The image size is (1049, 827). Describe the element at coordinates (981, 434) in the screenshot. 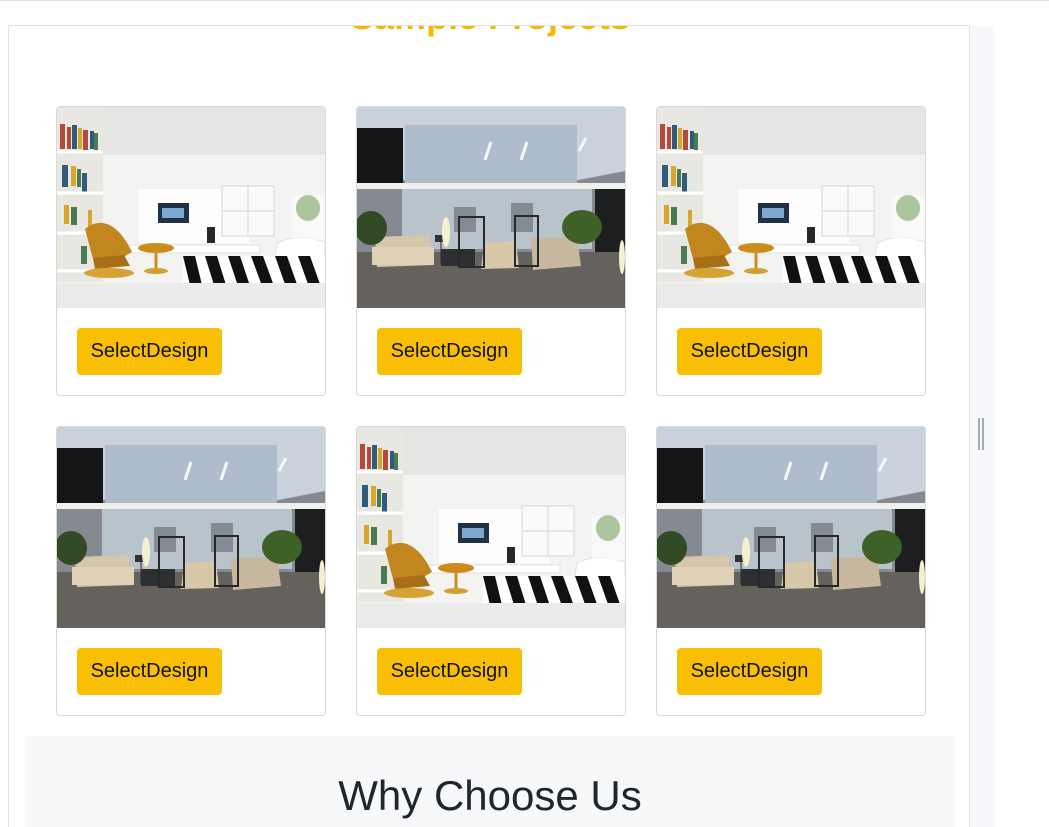

I see `resize-handle` at that location.